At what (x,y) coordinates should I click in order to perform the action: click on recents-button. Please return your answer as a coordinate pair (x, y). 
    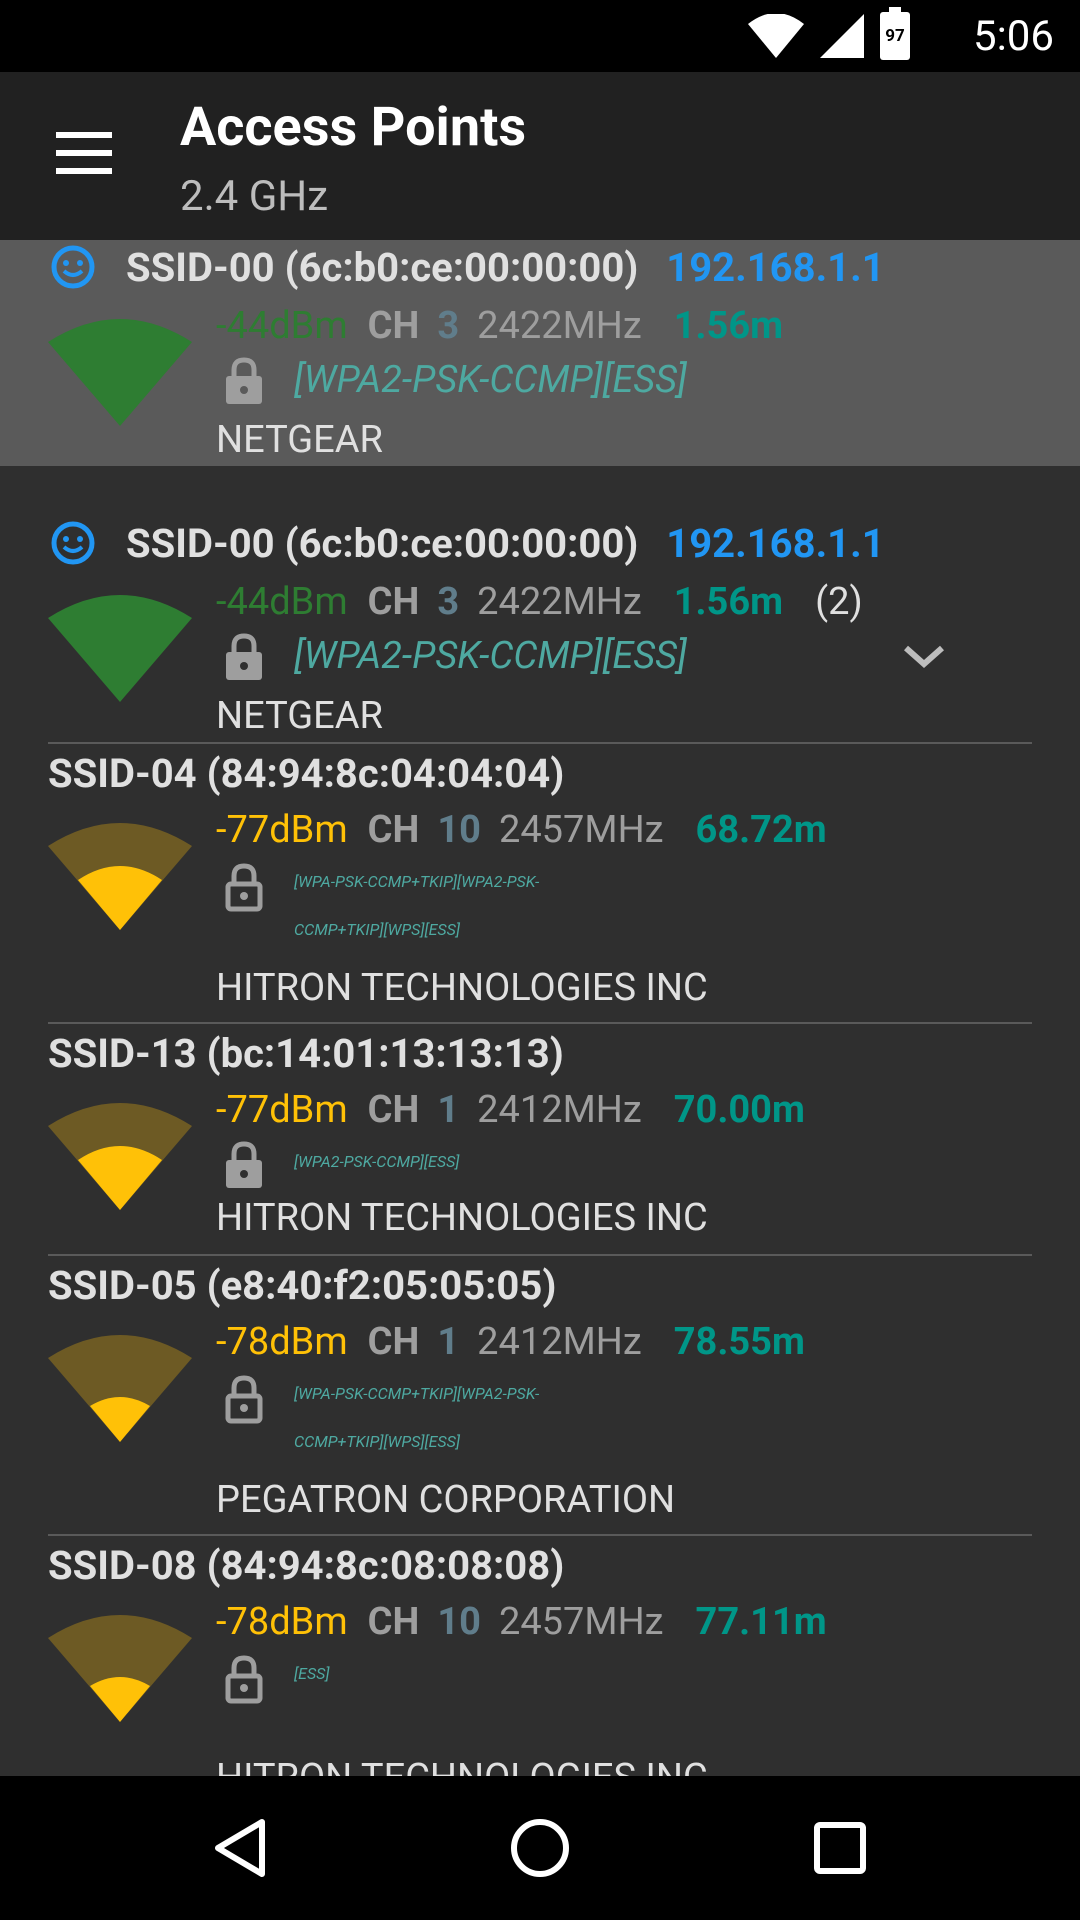
    Looking at the image, I should click on (840, 1848).